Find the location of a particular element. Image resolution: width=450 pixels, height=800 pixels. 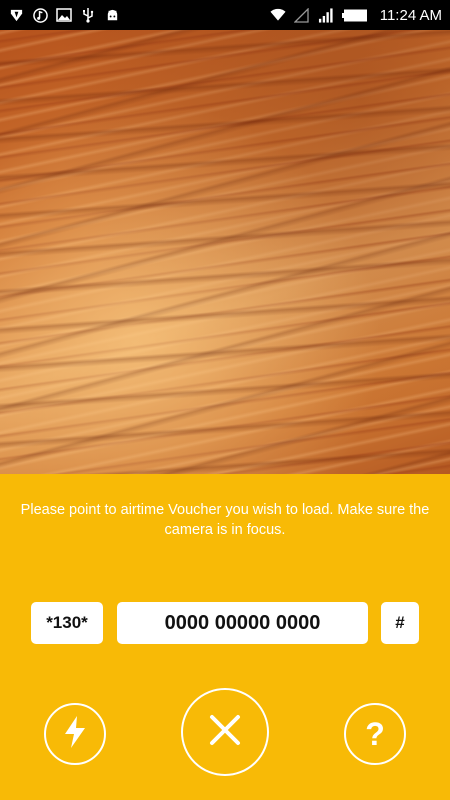

flash-button is located at coordinates (75, 734).